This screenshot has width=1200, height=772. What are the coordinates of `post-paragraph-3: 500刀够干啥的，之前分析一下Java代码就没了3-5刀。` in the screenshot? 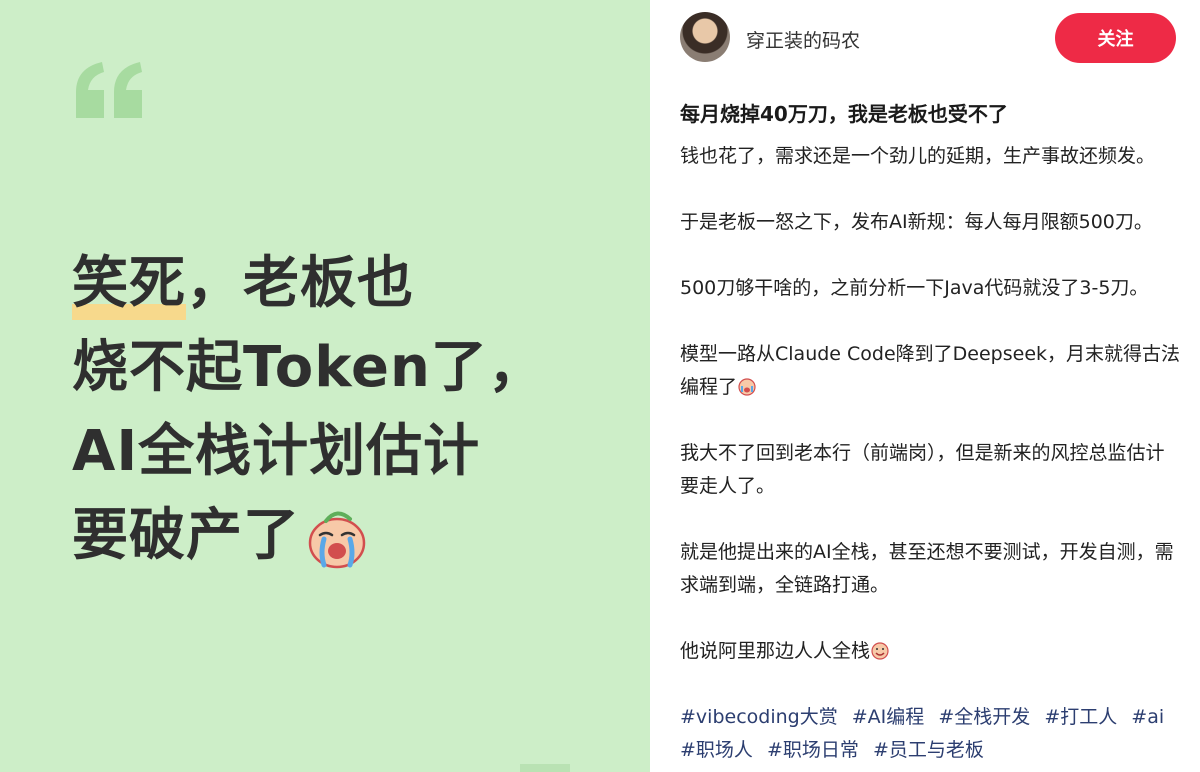 It's located at (914, 288).